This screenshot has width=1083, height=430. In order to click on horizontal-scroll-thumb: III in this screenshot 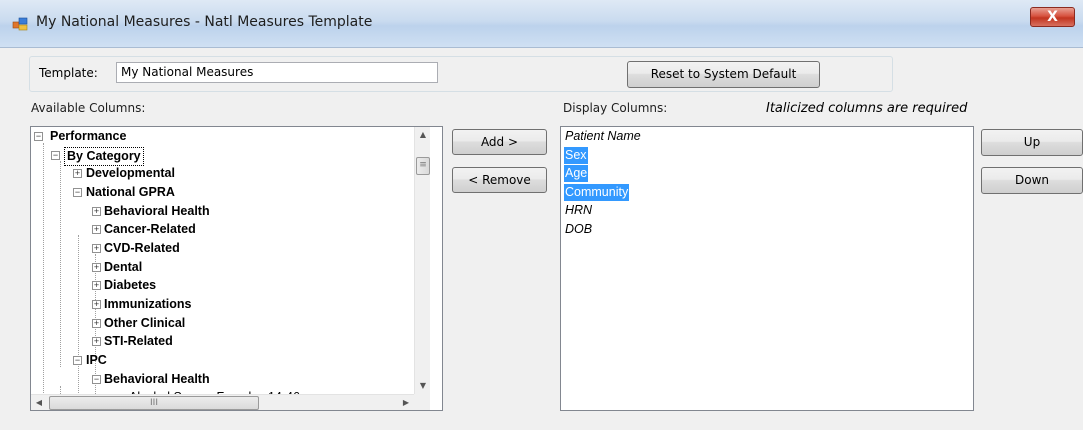, I will do `click(154, 403)`.